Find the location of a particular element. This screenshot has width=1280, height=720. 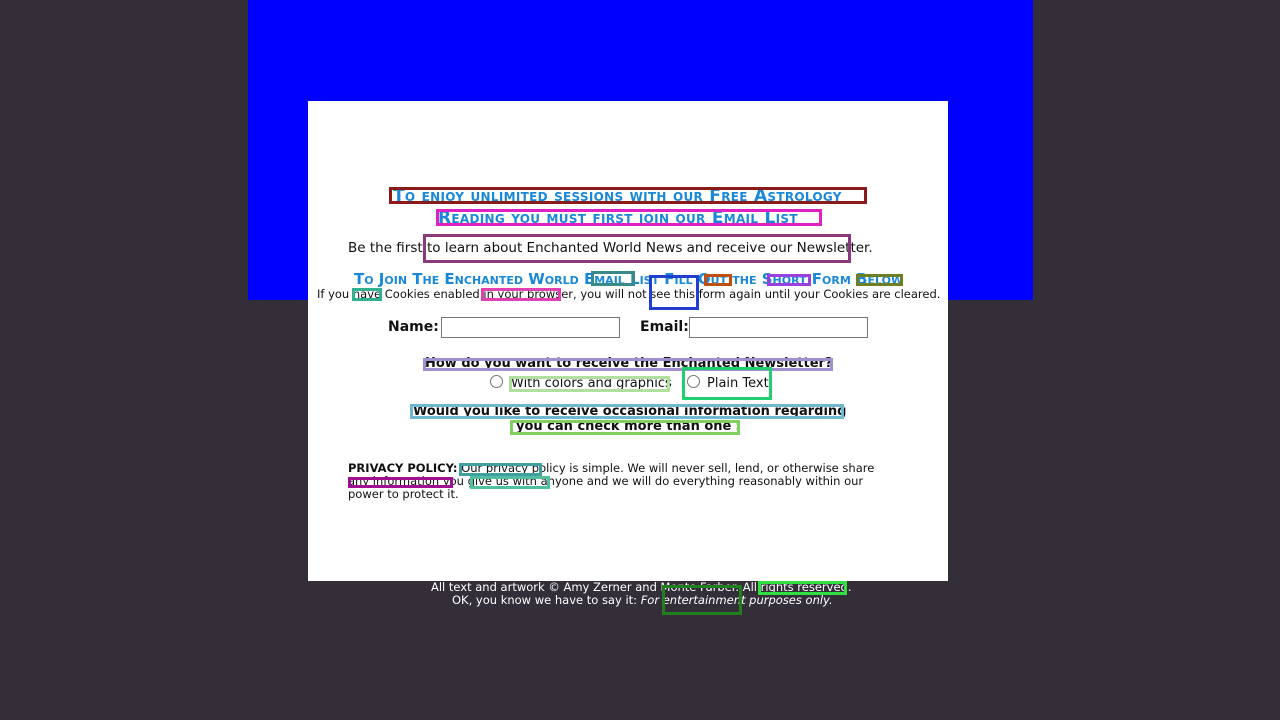

interests-note-text: you can check more than one is located at coordinates (624, 426).